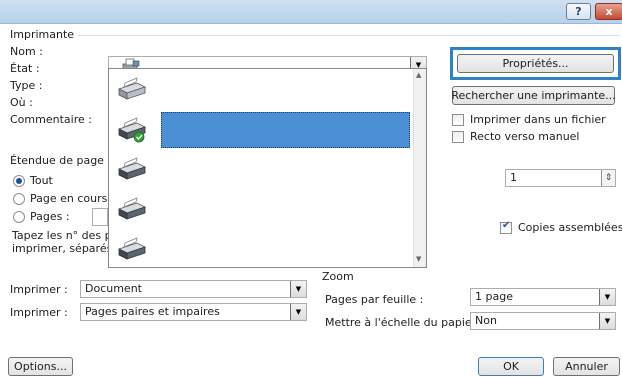 The image size is (622, 377). Describe the element at coordinates (285, 130) in the screenshot. I see `selection-highlight` at that location.